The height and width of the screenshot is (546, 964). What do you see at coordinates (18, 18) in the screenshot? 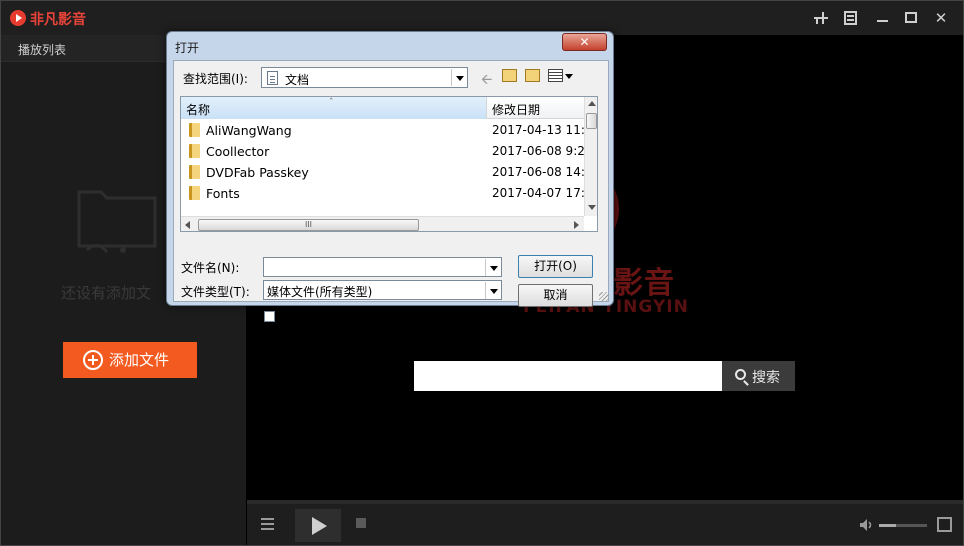
I see `play-logo-icon` at bounding box center [18, 18].